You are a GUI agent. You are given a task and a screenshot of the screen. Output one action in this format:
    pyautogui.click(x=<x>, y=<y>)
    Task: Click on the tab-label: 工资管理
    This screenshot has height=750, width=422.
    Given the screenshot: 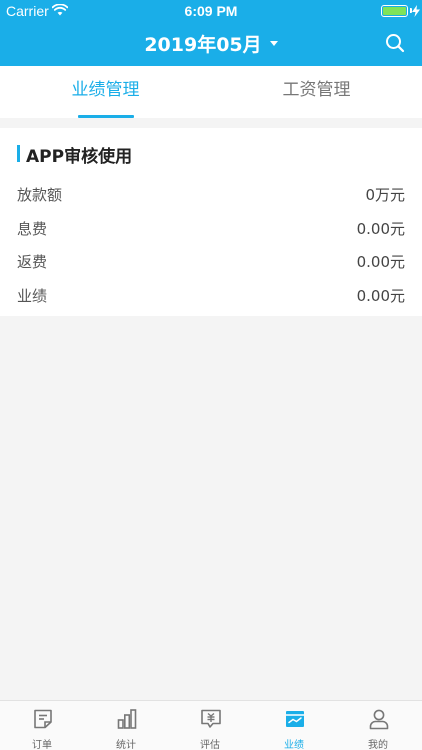 What is the action you would take?
    pyautogui.click(x=316, y=90)
    